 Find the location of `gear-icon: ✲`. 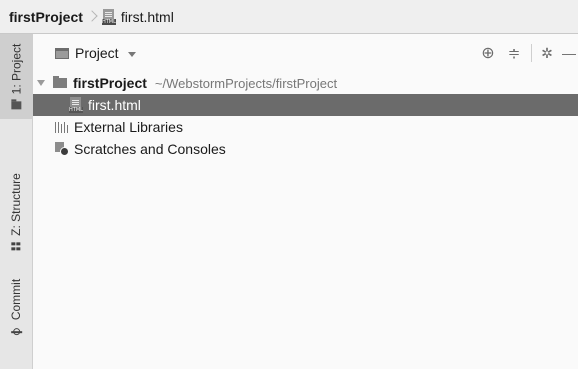

gear-icon: ✲ is located at coordinates (547, 53).